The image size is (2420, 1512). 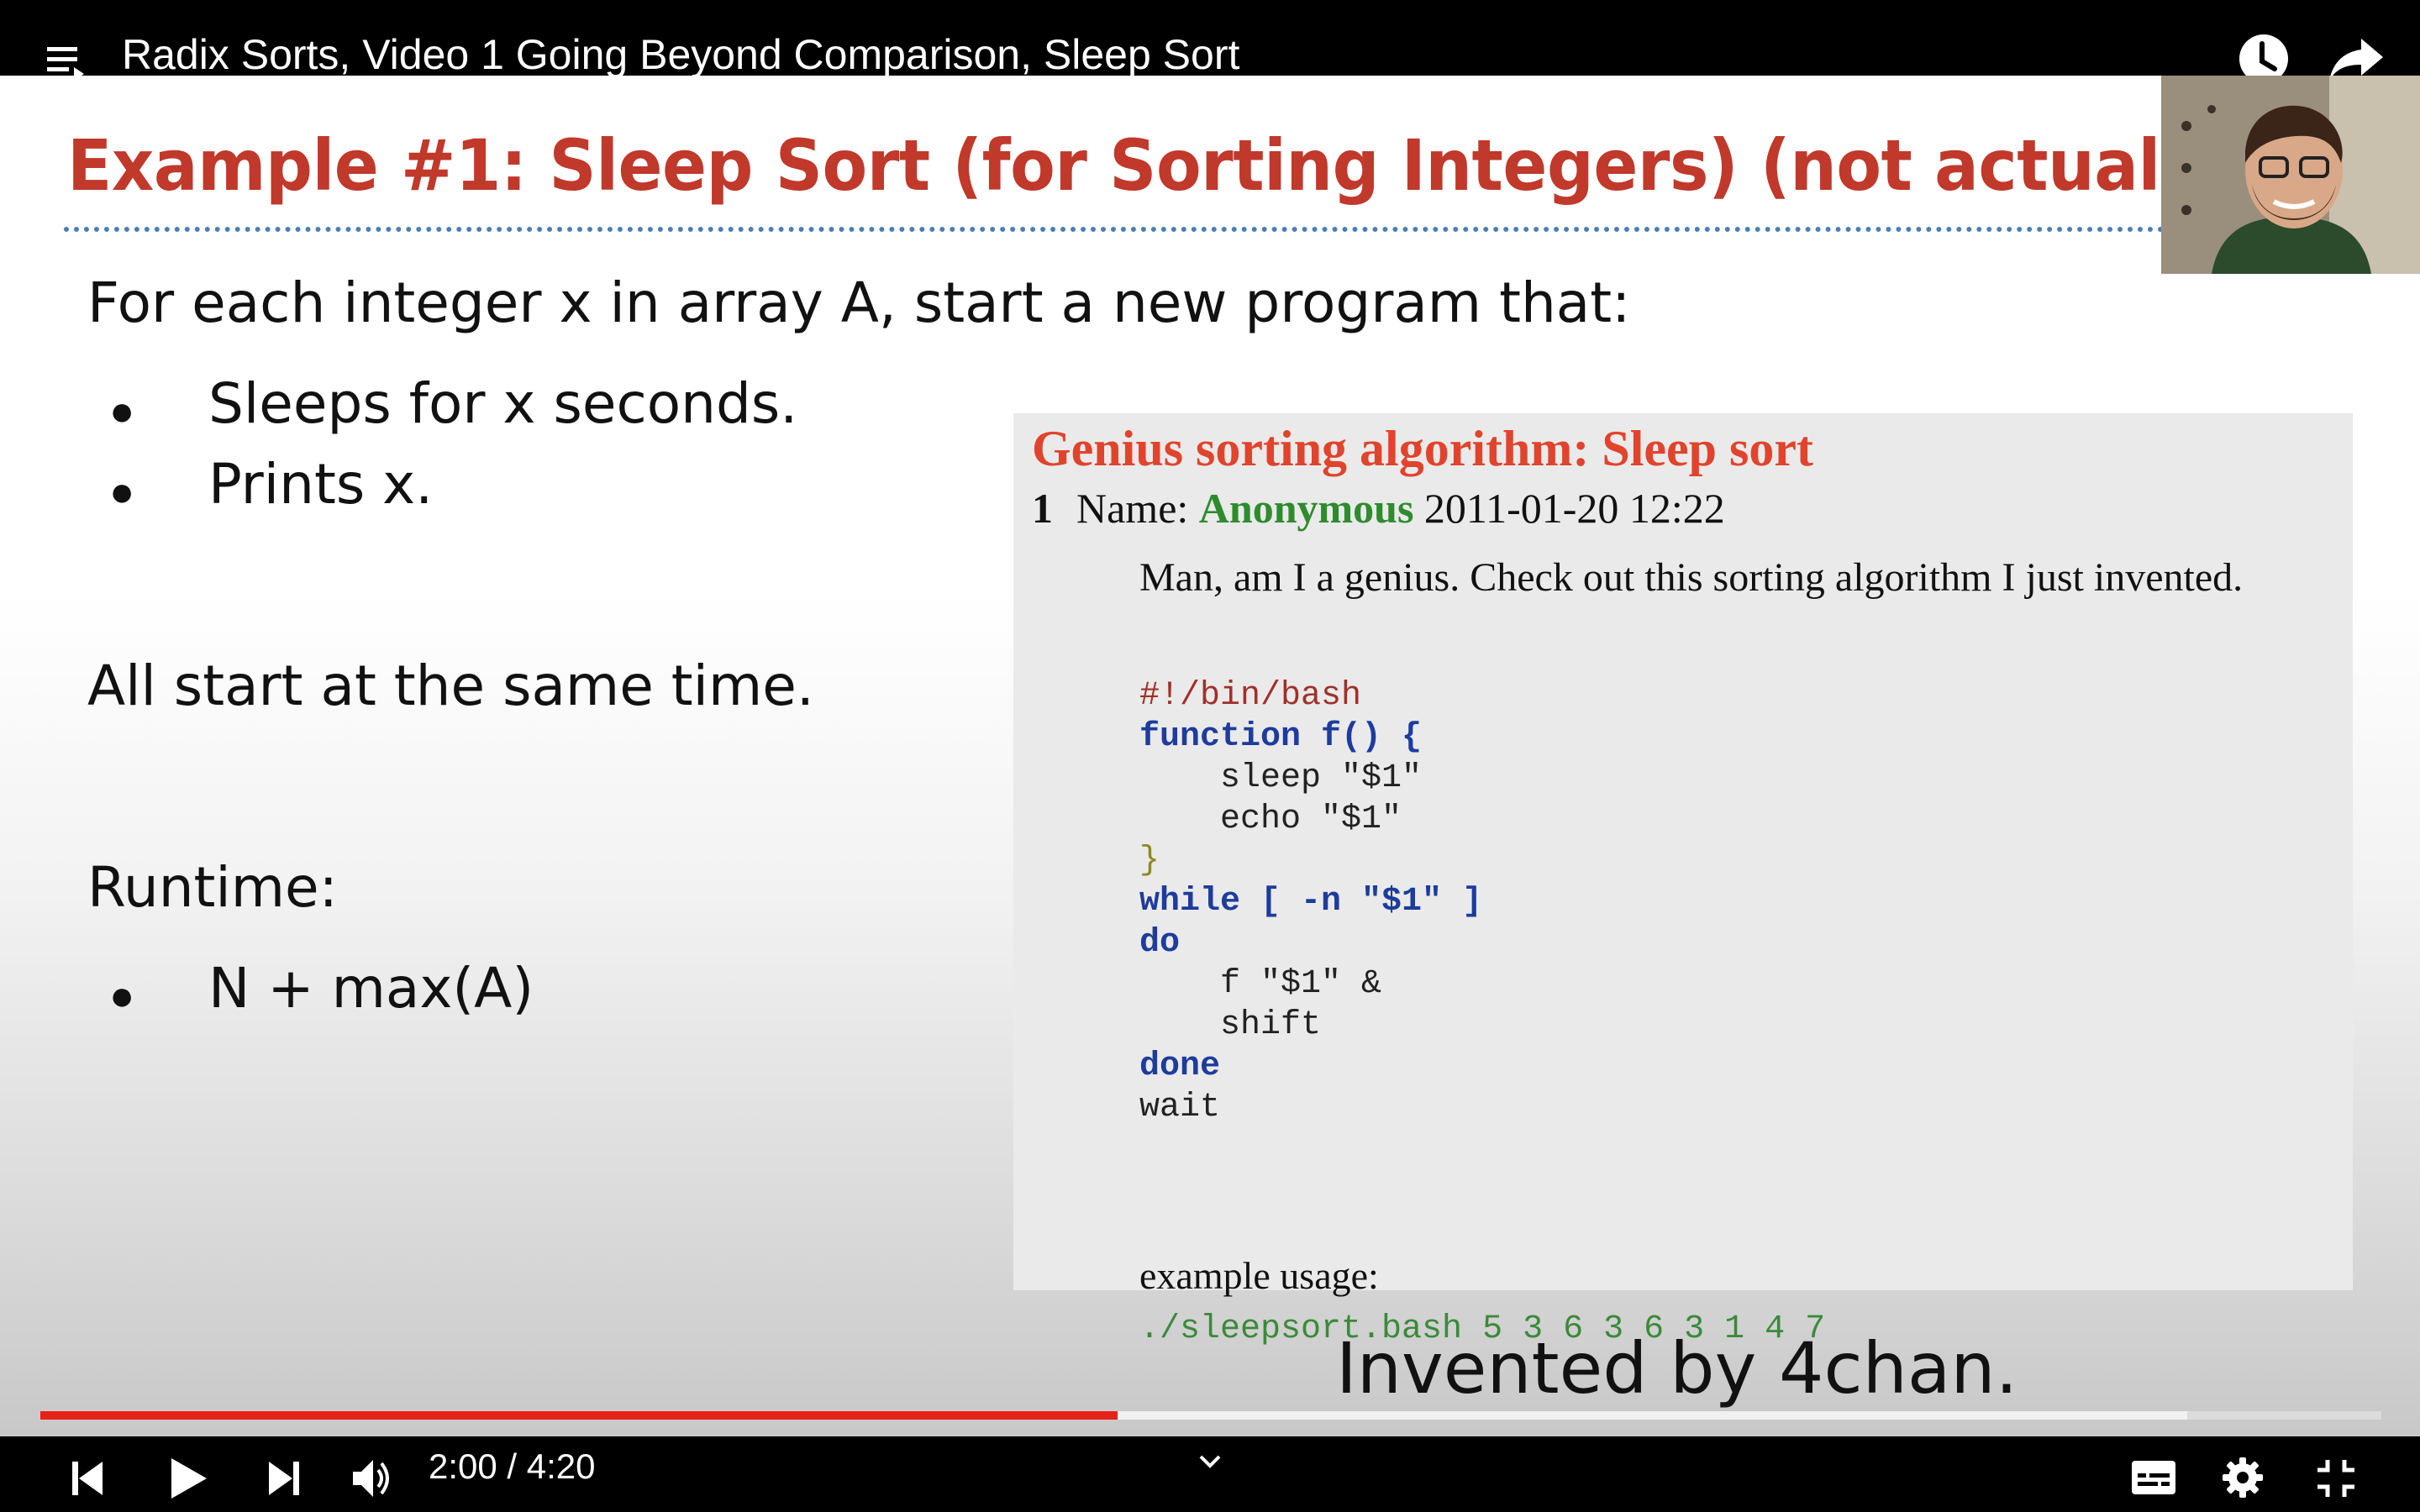 What do you see at coordinates (1210, 1474) in the screenshot?
I see `player-controls` at bounding box center [1210, 1474].